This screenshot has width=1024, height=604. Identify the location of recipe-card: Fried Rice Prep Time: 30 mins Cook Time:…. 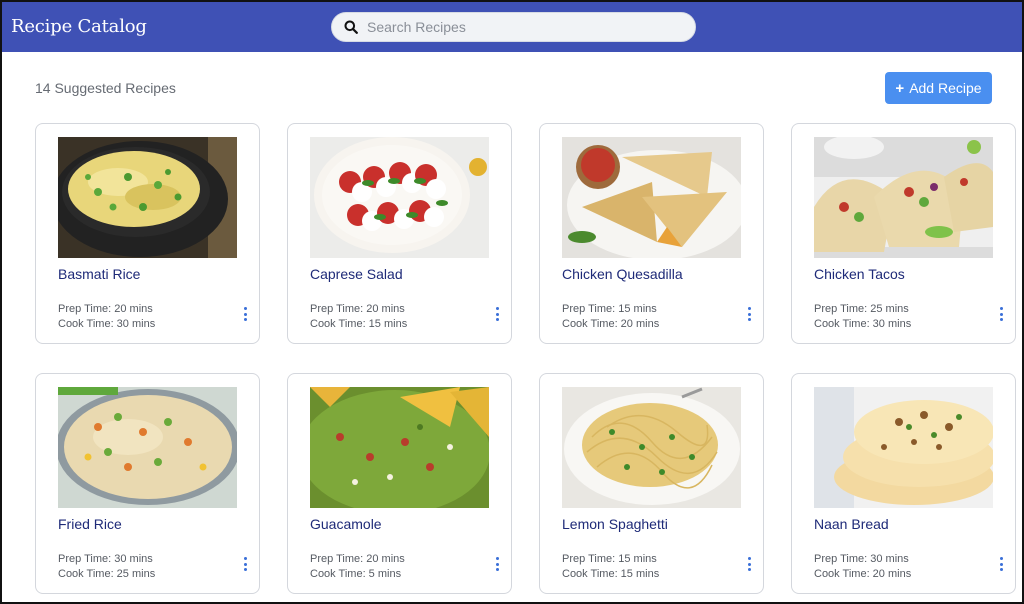
(147, 483).